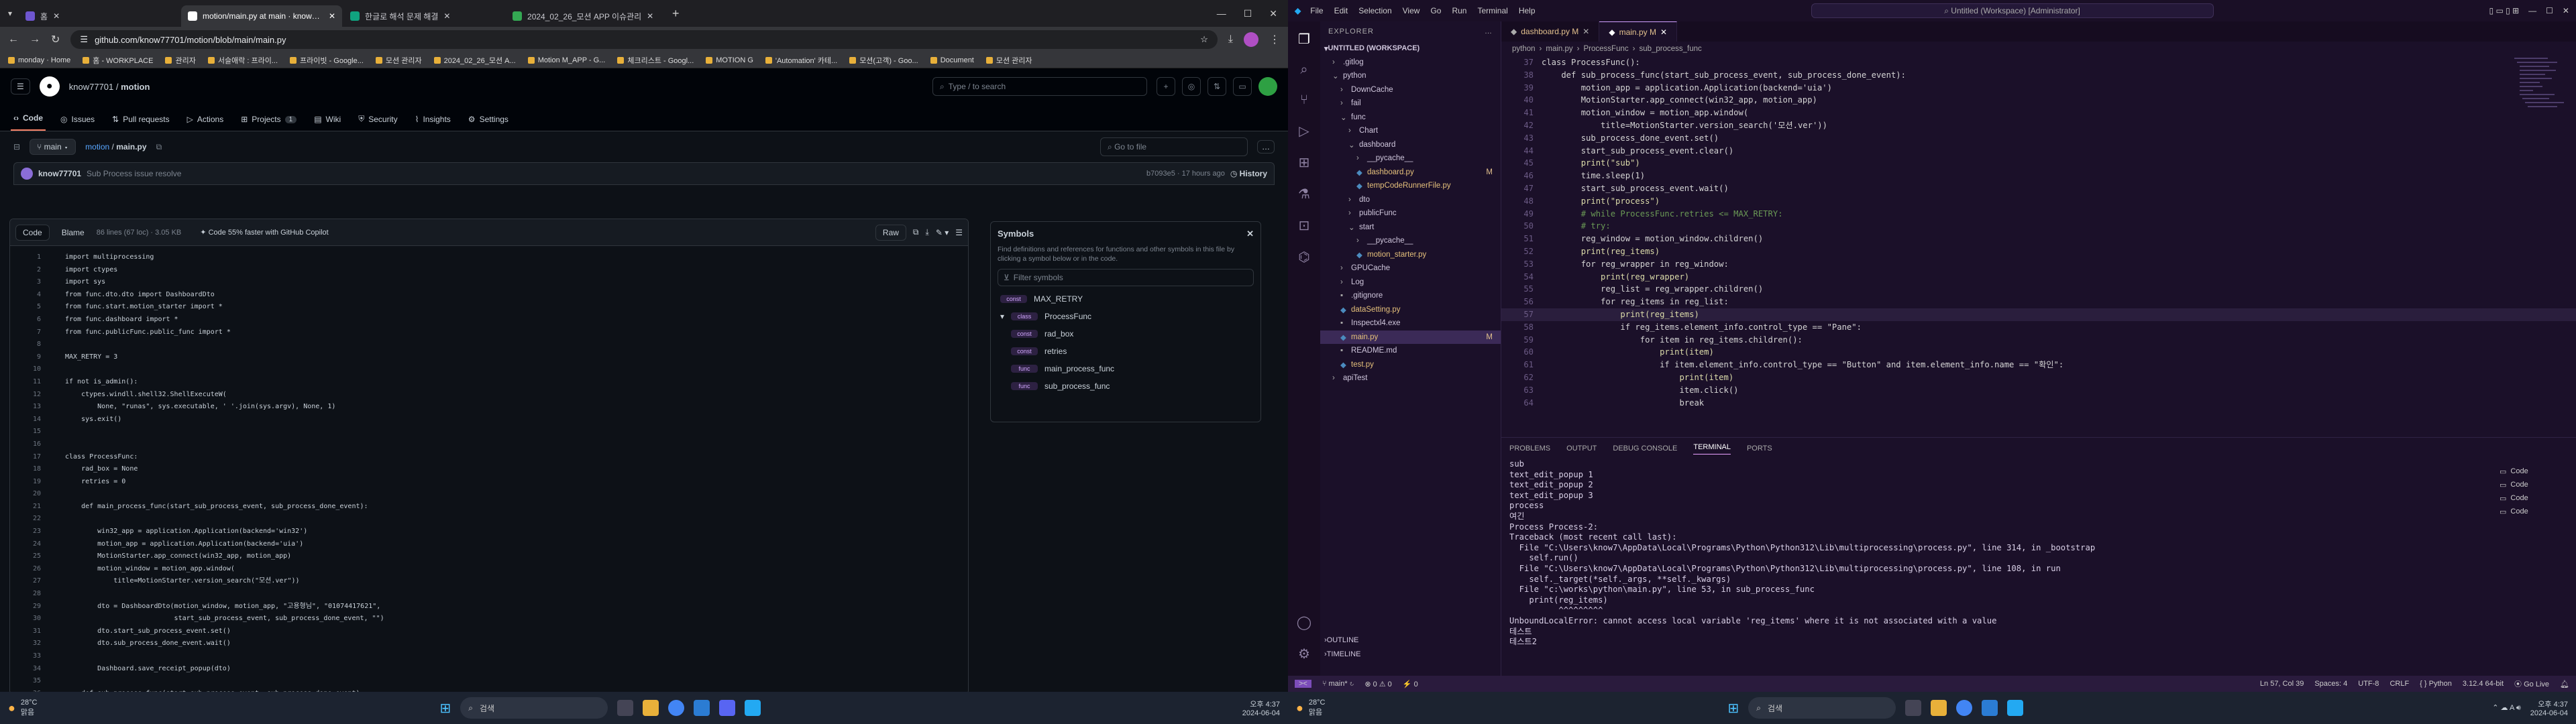 Image resolution: width=2576 pixels, height=724 pixels. Describe the element at coordinates (1410, 104) in the screenshot. I see `tree-item: › fail` at that location.